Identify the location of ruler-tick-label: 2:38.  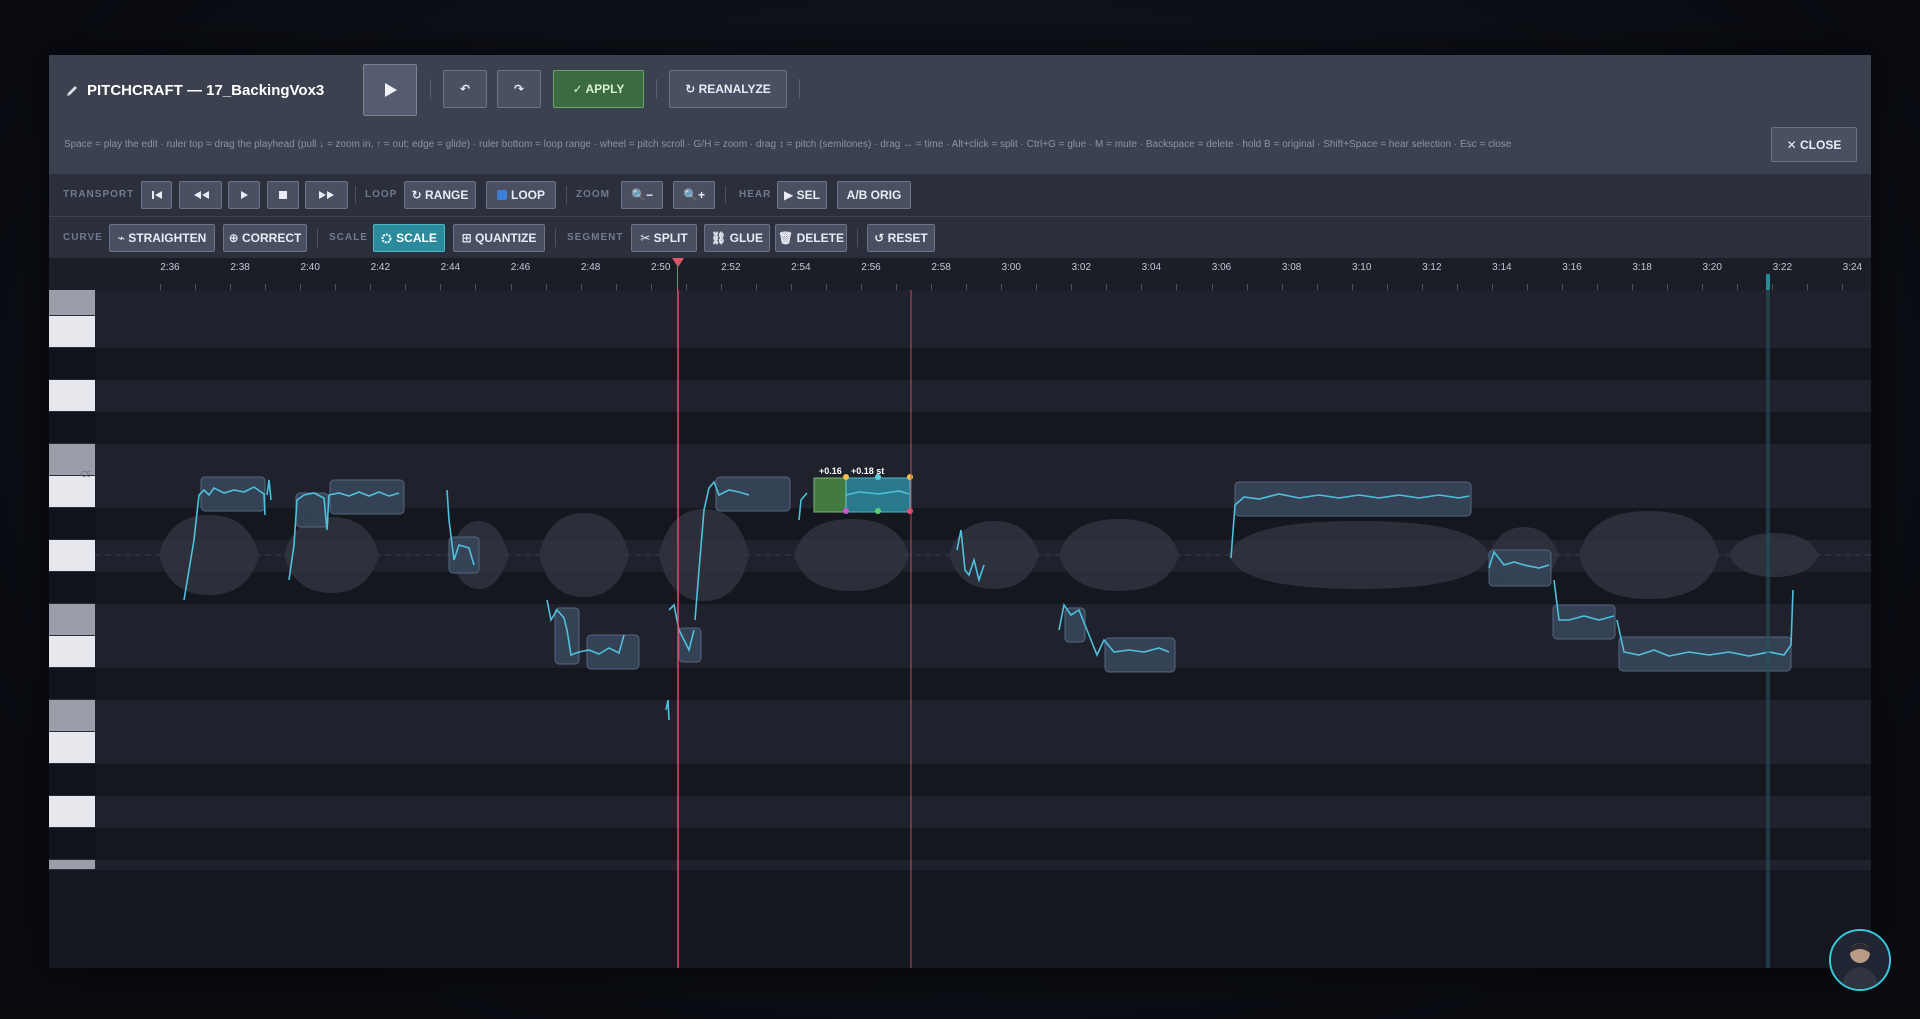
(240, 267).